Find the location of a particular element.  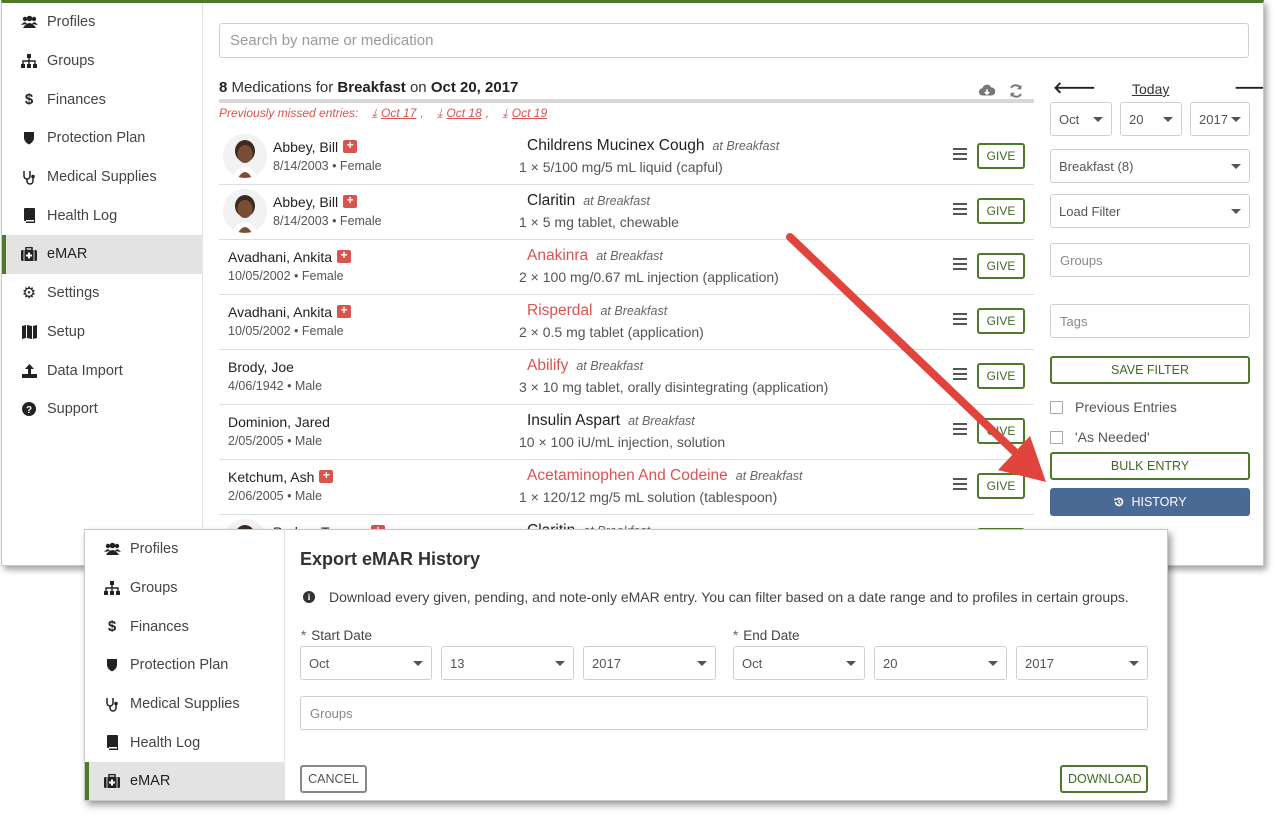

patient-name: Brody, Joe is located at coordinates (261, 367).